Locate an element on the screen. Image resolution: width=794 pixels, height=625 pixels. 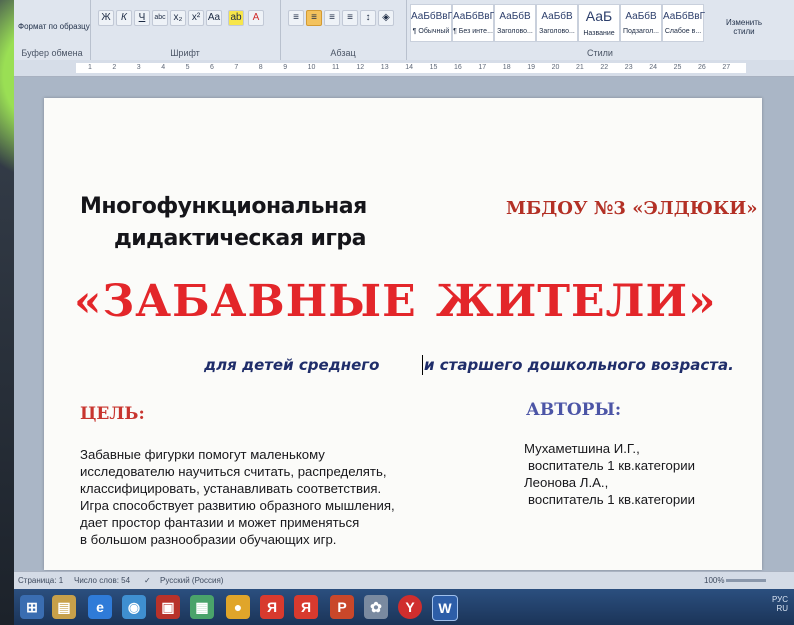
strikethrough-button: abc is located at coordinates (160, 18).